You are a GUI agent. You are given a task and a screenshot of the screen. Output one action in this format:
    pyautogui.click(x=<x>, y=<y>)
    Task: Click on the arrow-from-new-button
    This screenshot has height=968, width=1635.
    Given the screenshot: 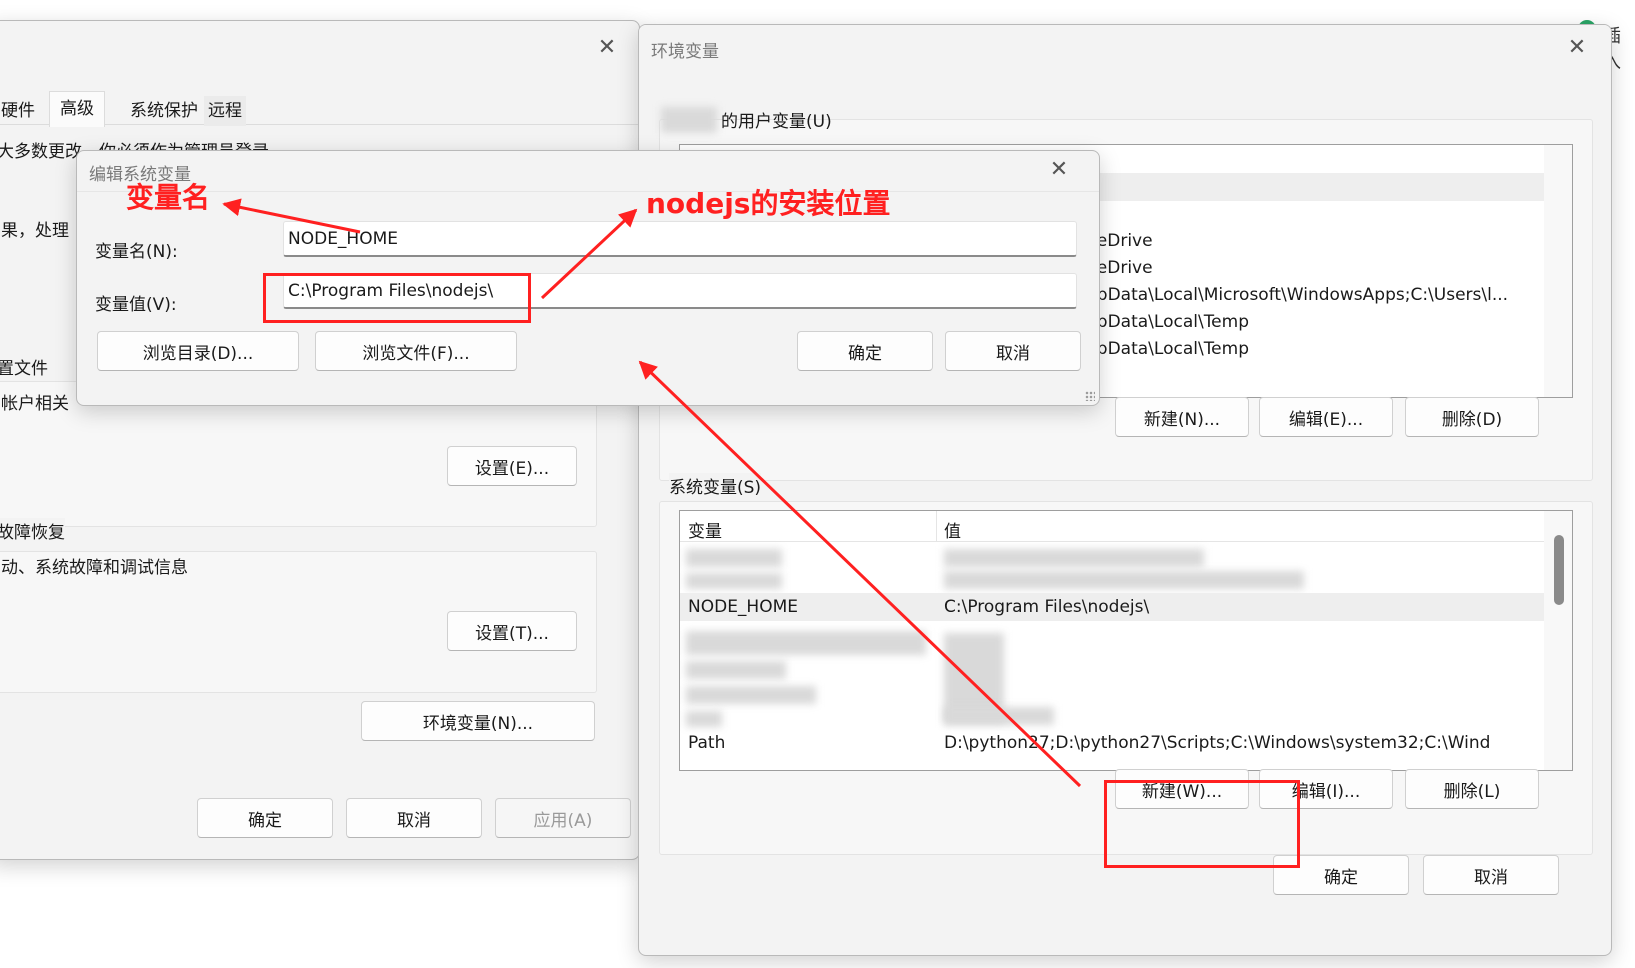 What is the action you would take?
    pyautogui.click(x=860, y=574)
    